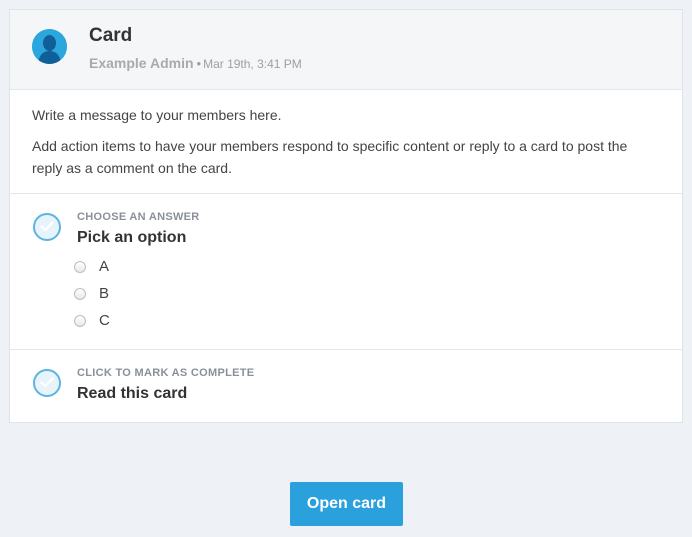 The image size is (692, 537). I want to click on option-label: A, so click(104, 266).